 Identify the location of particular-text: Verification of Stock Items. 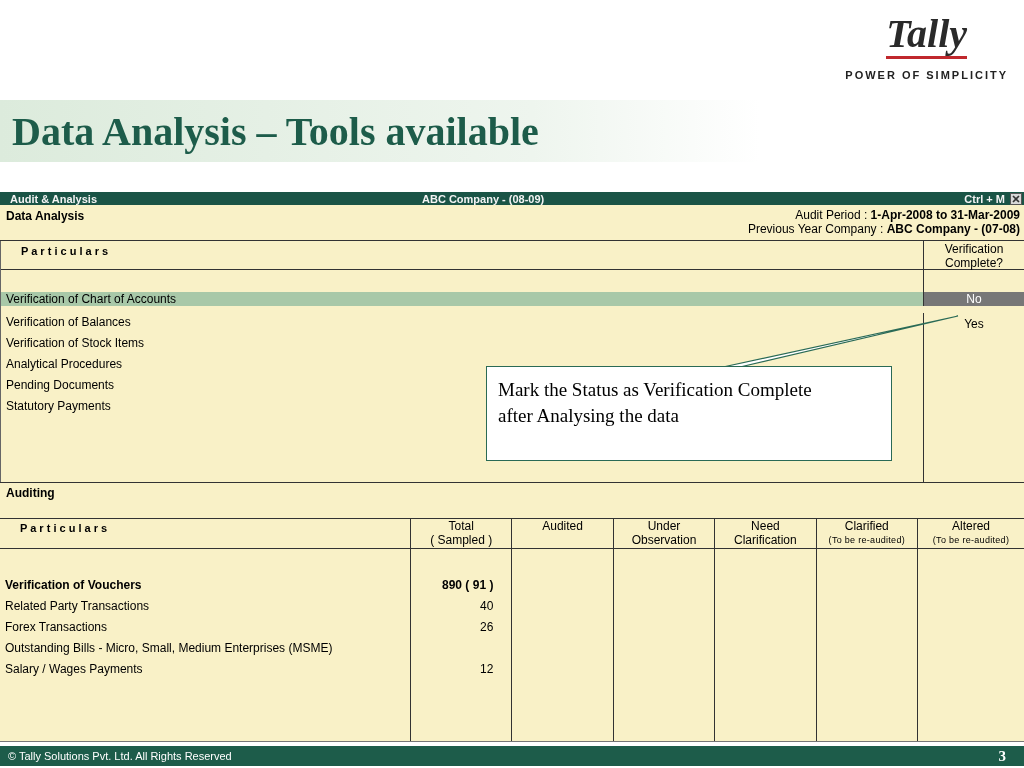
(75, 343).